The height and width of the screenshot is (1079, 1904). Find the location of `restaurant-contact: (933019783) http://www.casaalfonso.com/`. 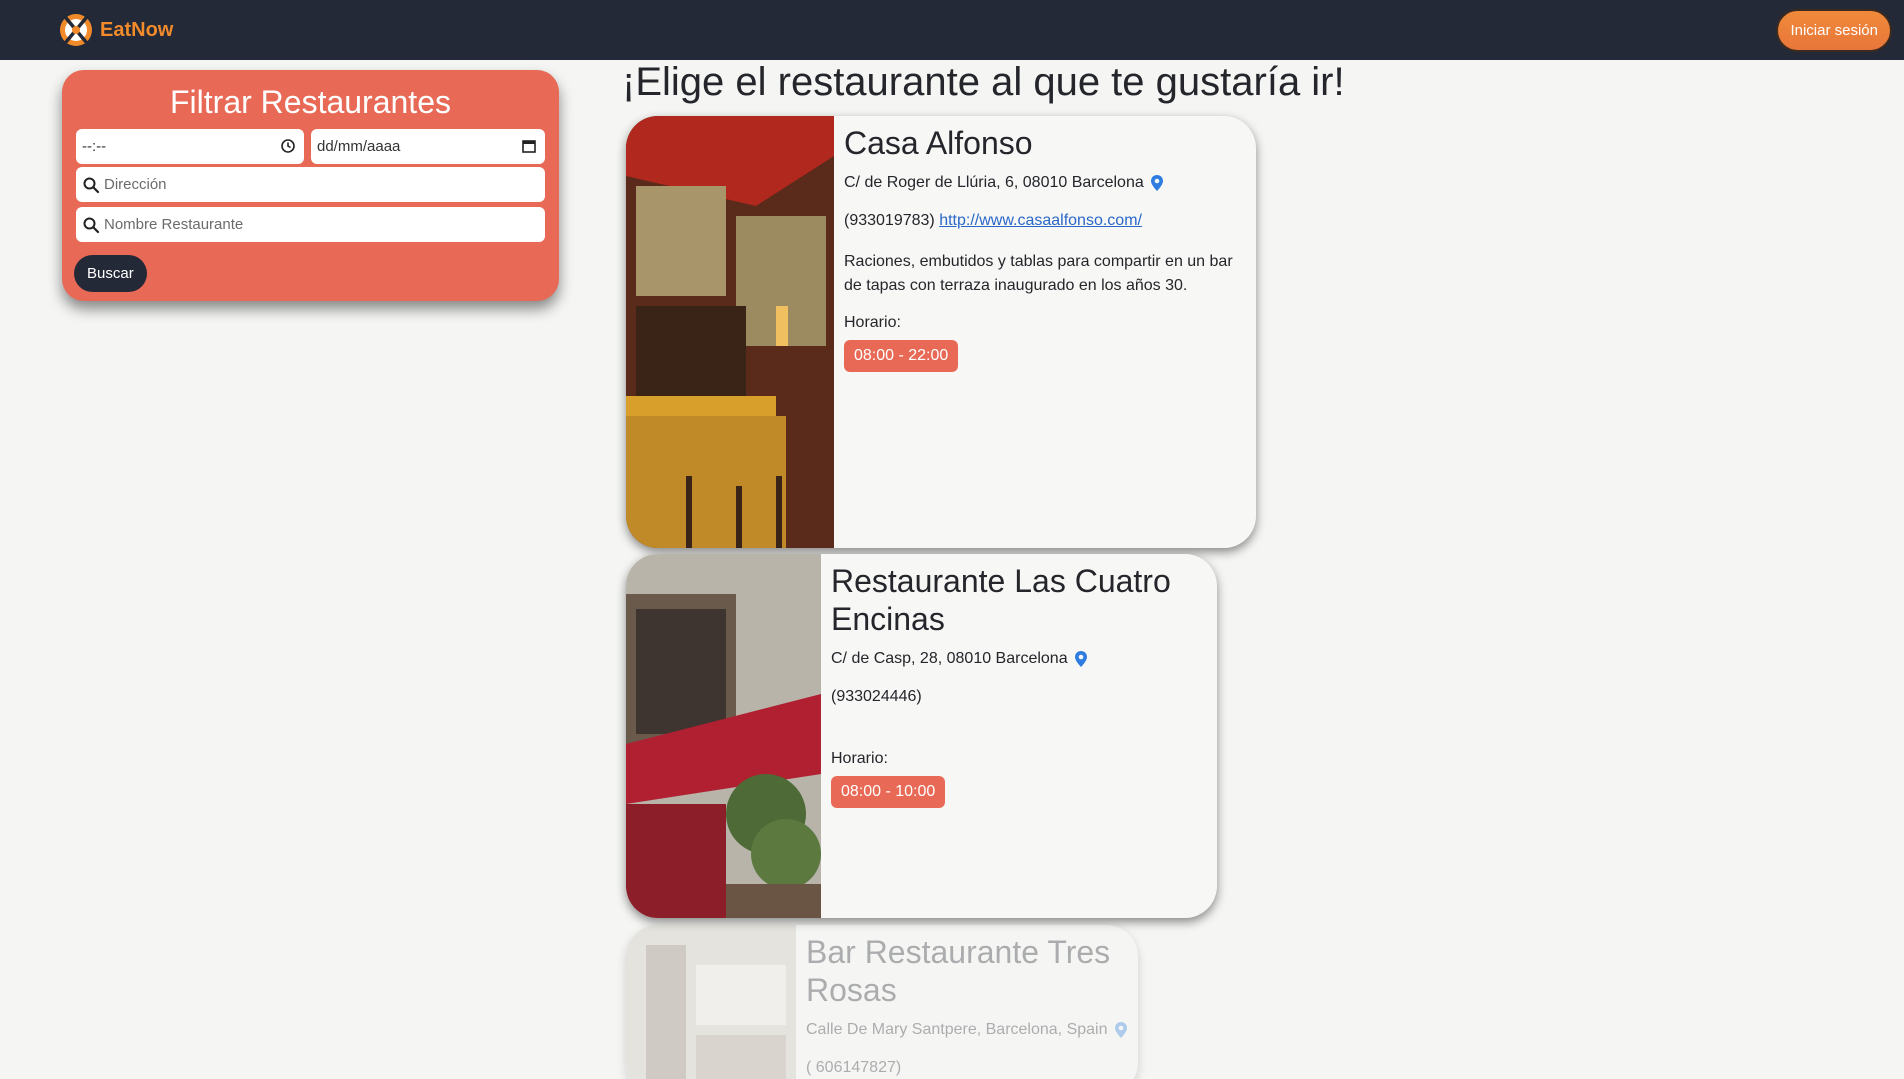

restaurant-contact: (933019783) http://www.casaalfonso.com/ is located at coordinates (1050, 221).